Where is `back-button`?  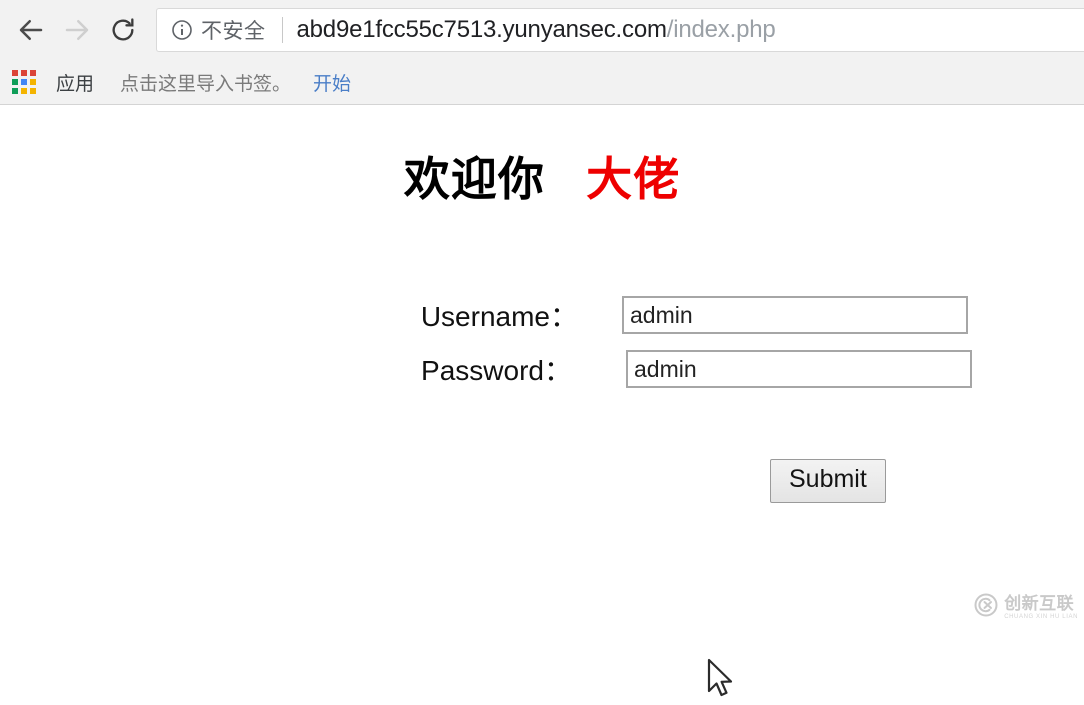 back-button is located at coordinates (31, 30).